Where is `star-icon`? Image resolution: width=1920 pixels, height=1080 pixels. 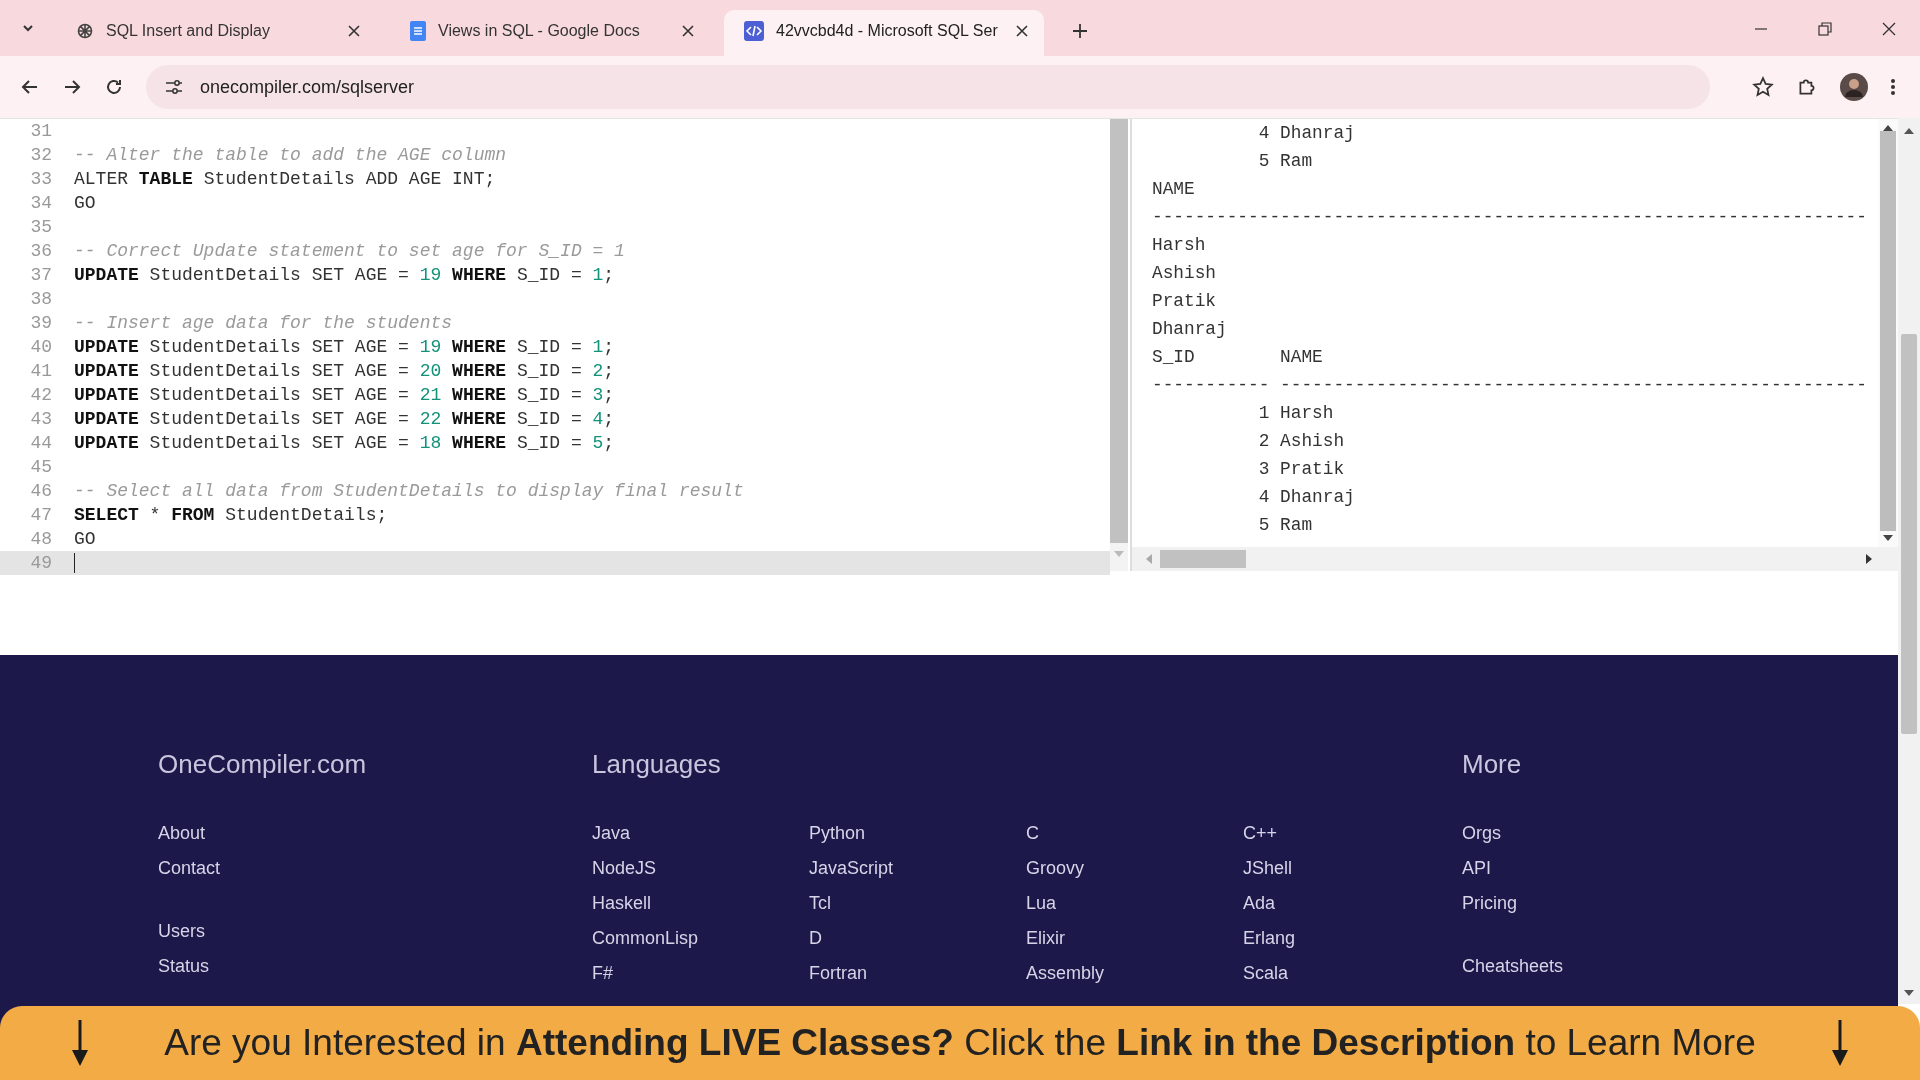
star-icon is located at coordinates (1763, 87).